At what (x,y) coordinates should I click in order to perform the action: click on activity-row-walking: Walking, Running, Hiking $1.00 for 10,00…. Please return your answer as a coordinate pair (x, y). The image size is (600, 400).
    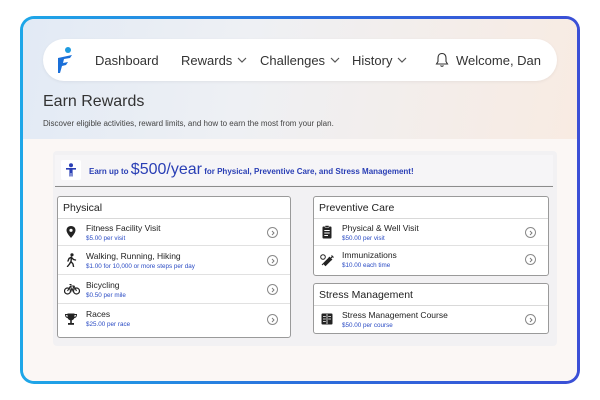
    Looking at the image, I should click on (174, 260).